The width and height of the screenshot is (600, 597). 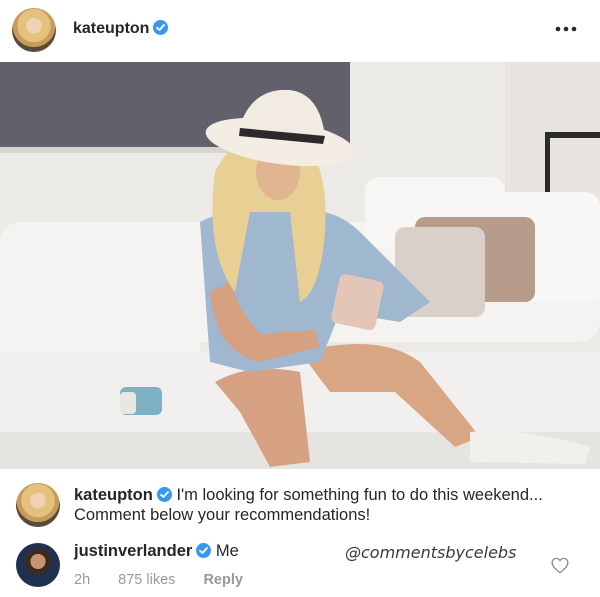 What do you see at coordinates (566, 29) in the screenshot?
I see `ellipsis-icon` at bounding box center [566, 29].